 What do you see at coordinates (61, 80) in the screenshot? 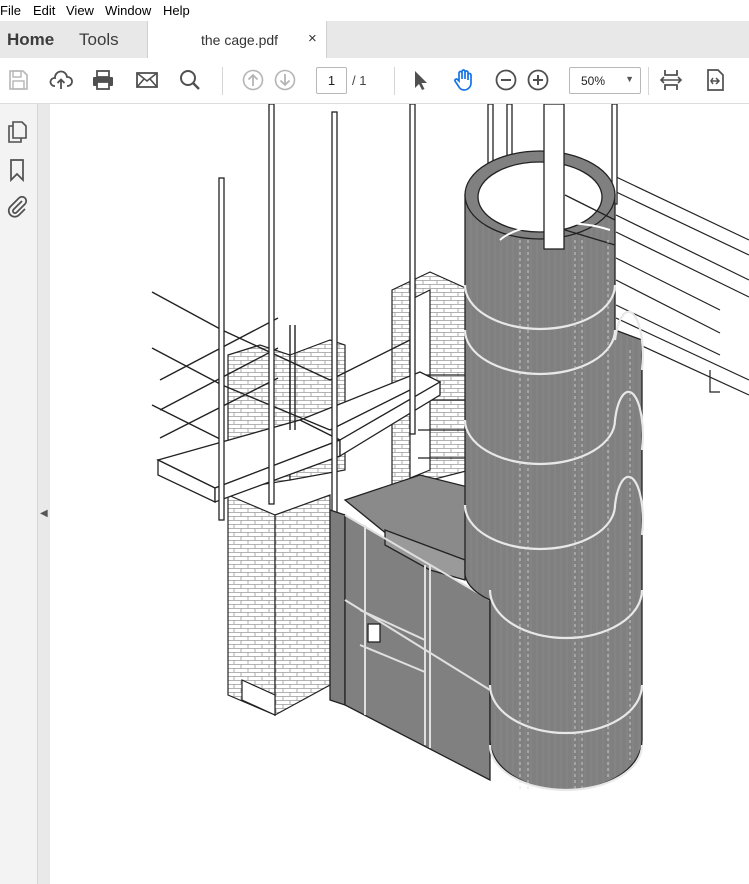
I see `cloud-upload-icon` at bounding box center [61, 80].